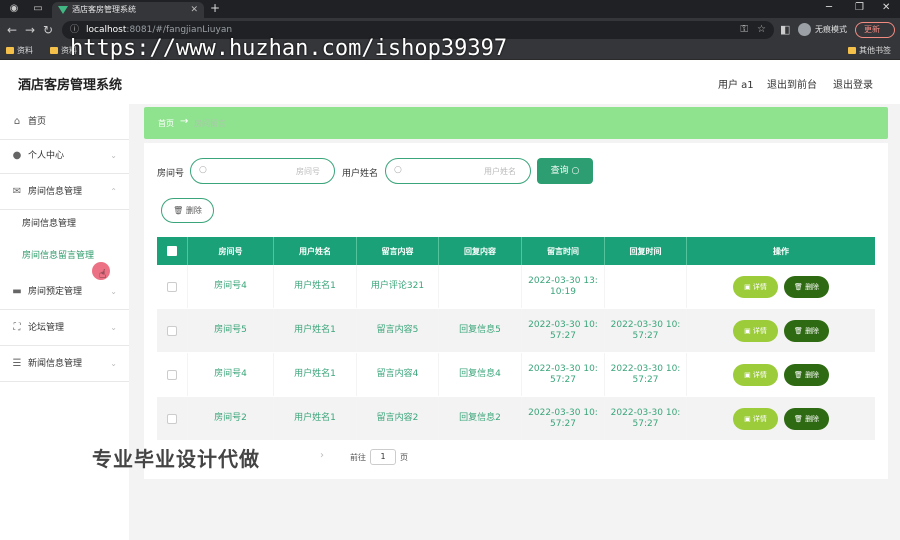 The width and height of the screenshot is (900, 540). Describe the element at coordinates (103, 274) in the screenshot. I see `mouse-cursor-icon: ☝` at that location.